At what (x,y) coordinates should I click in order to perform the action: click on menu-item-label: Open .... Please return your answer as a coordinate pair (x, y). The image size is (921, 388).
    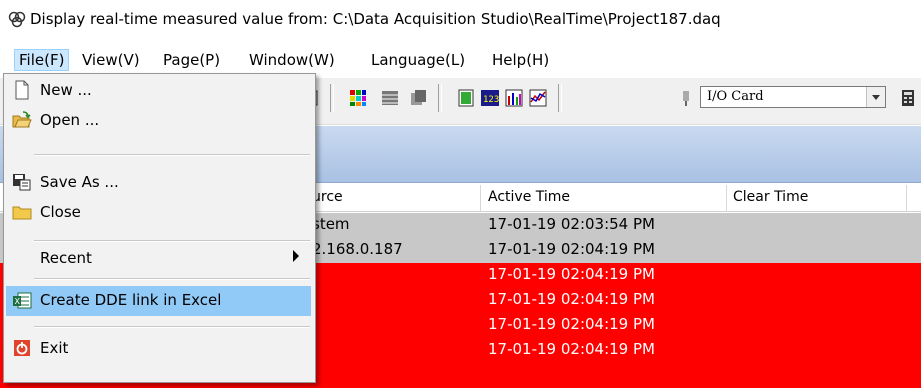
    Looking at the image, I should click on (70, 120).